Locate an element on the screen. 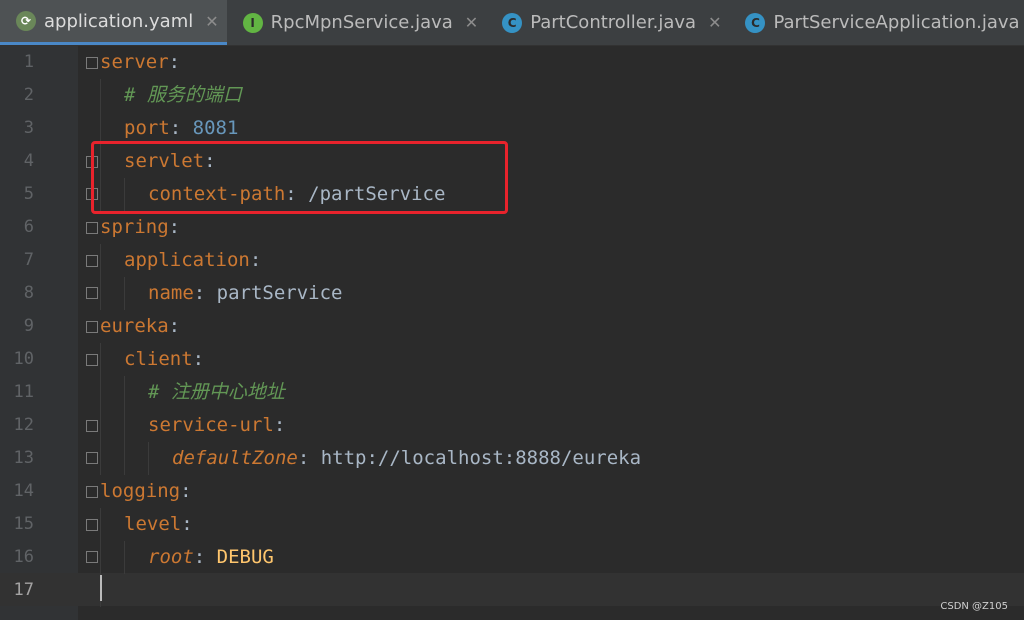 Image resolution: width=1024 pixels, height=620 pixels. yaml-value: partService is located at coordinates (279, 293).